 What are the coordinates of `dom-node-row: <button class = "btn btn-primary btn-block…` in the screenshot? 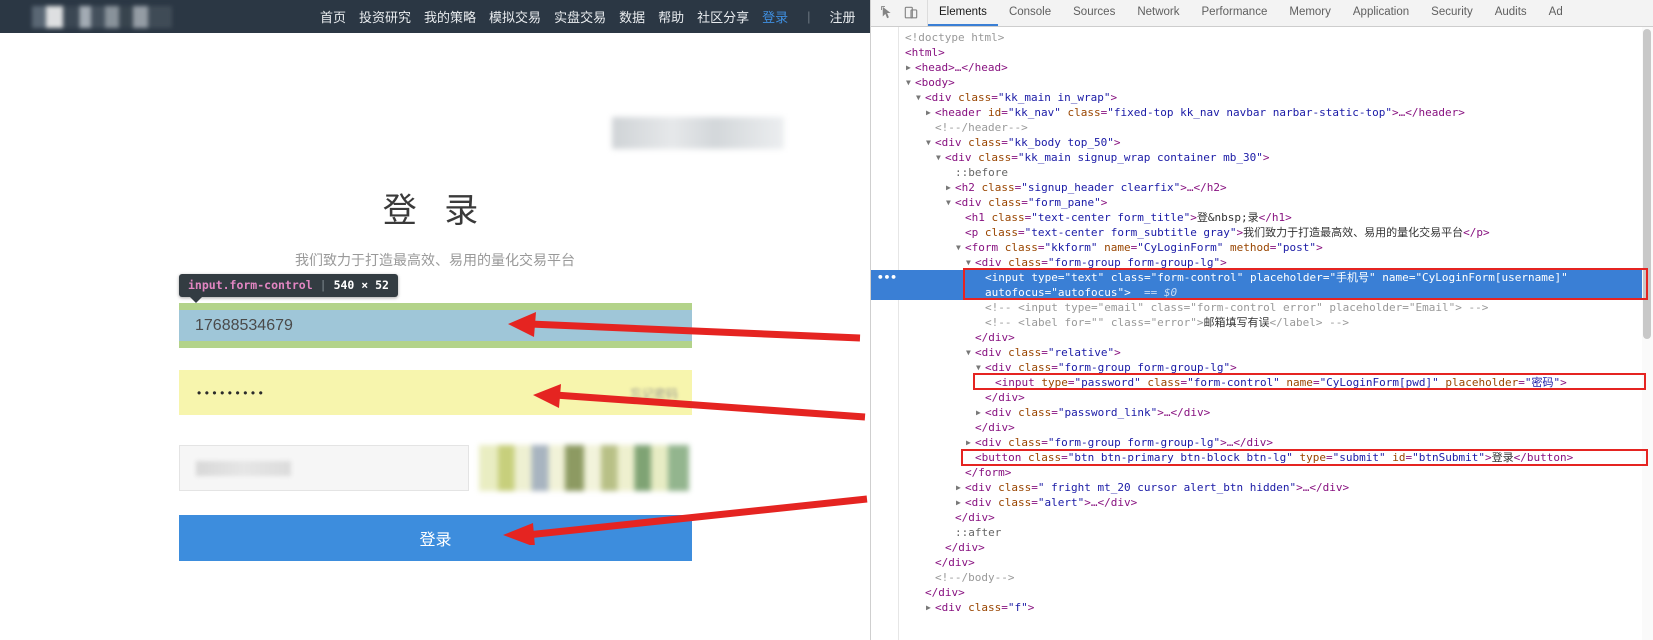 It's located at (1262, 457).